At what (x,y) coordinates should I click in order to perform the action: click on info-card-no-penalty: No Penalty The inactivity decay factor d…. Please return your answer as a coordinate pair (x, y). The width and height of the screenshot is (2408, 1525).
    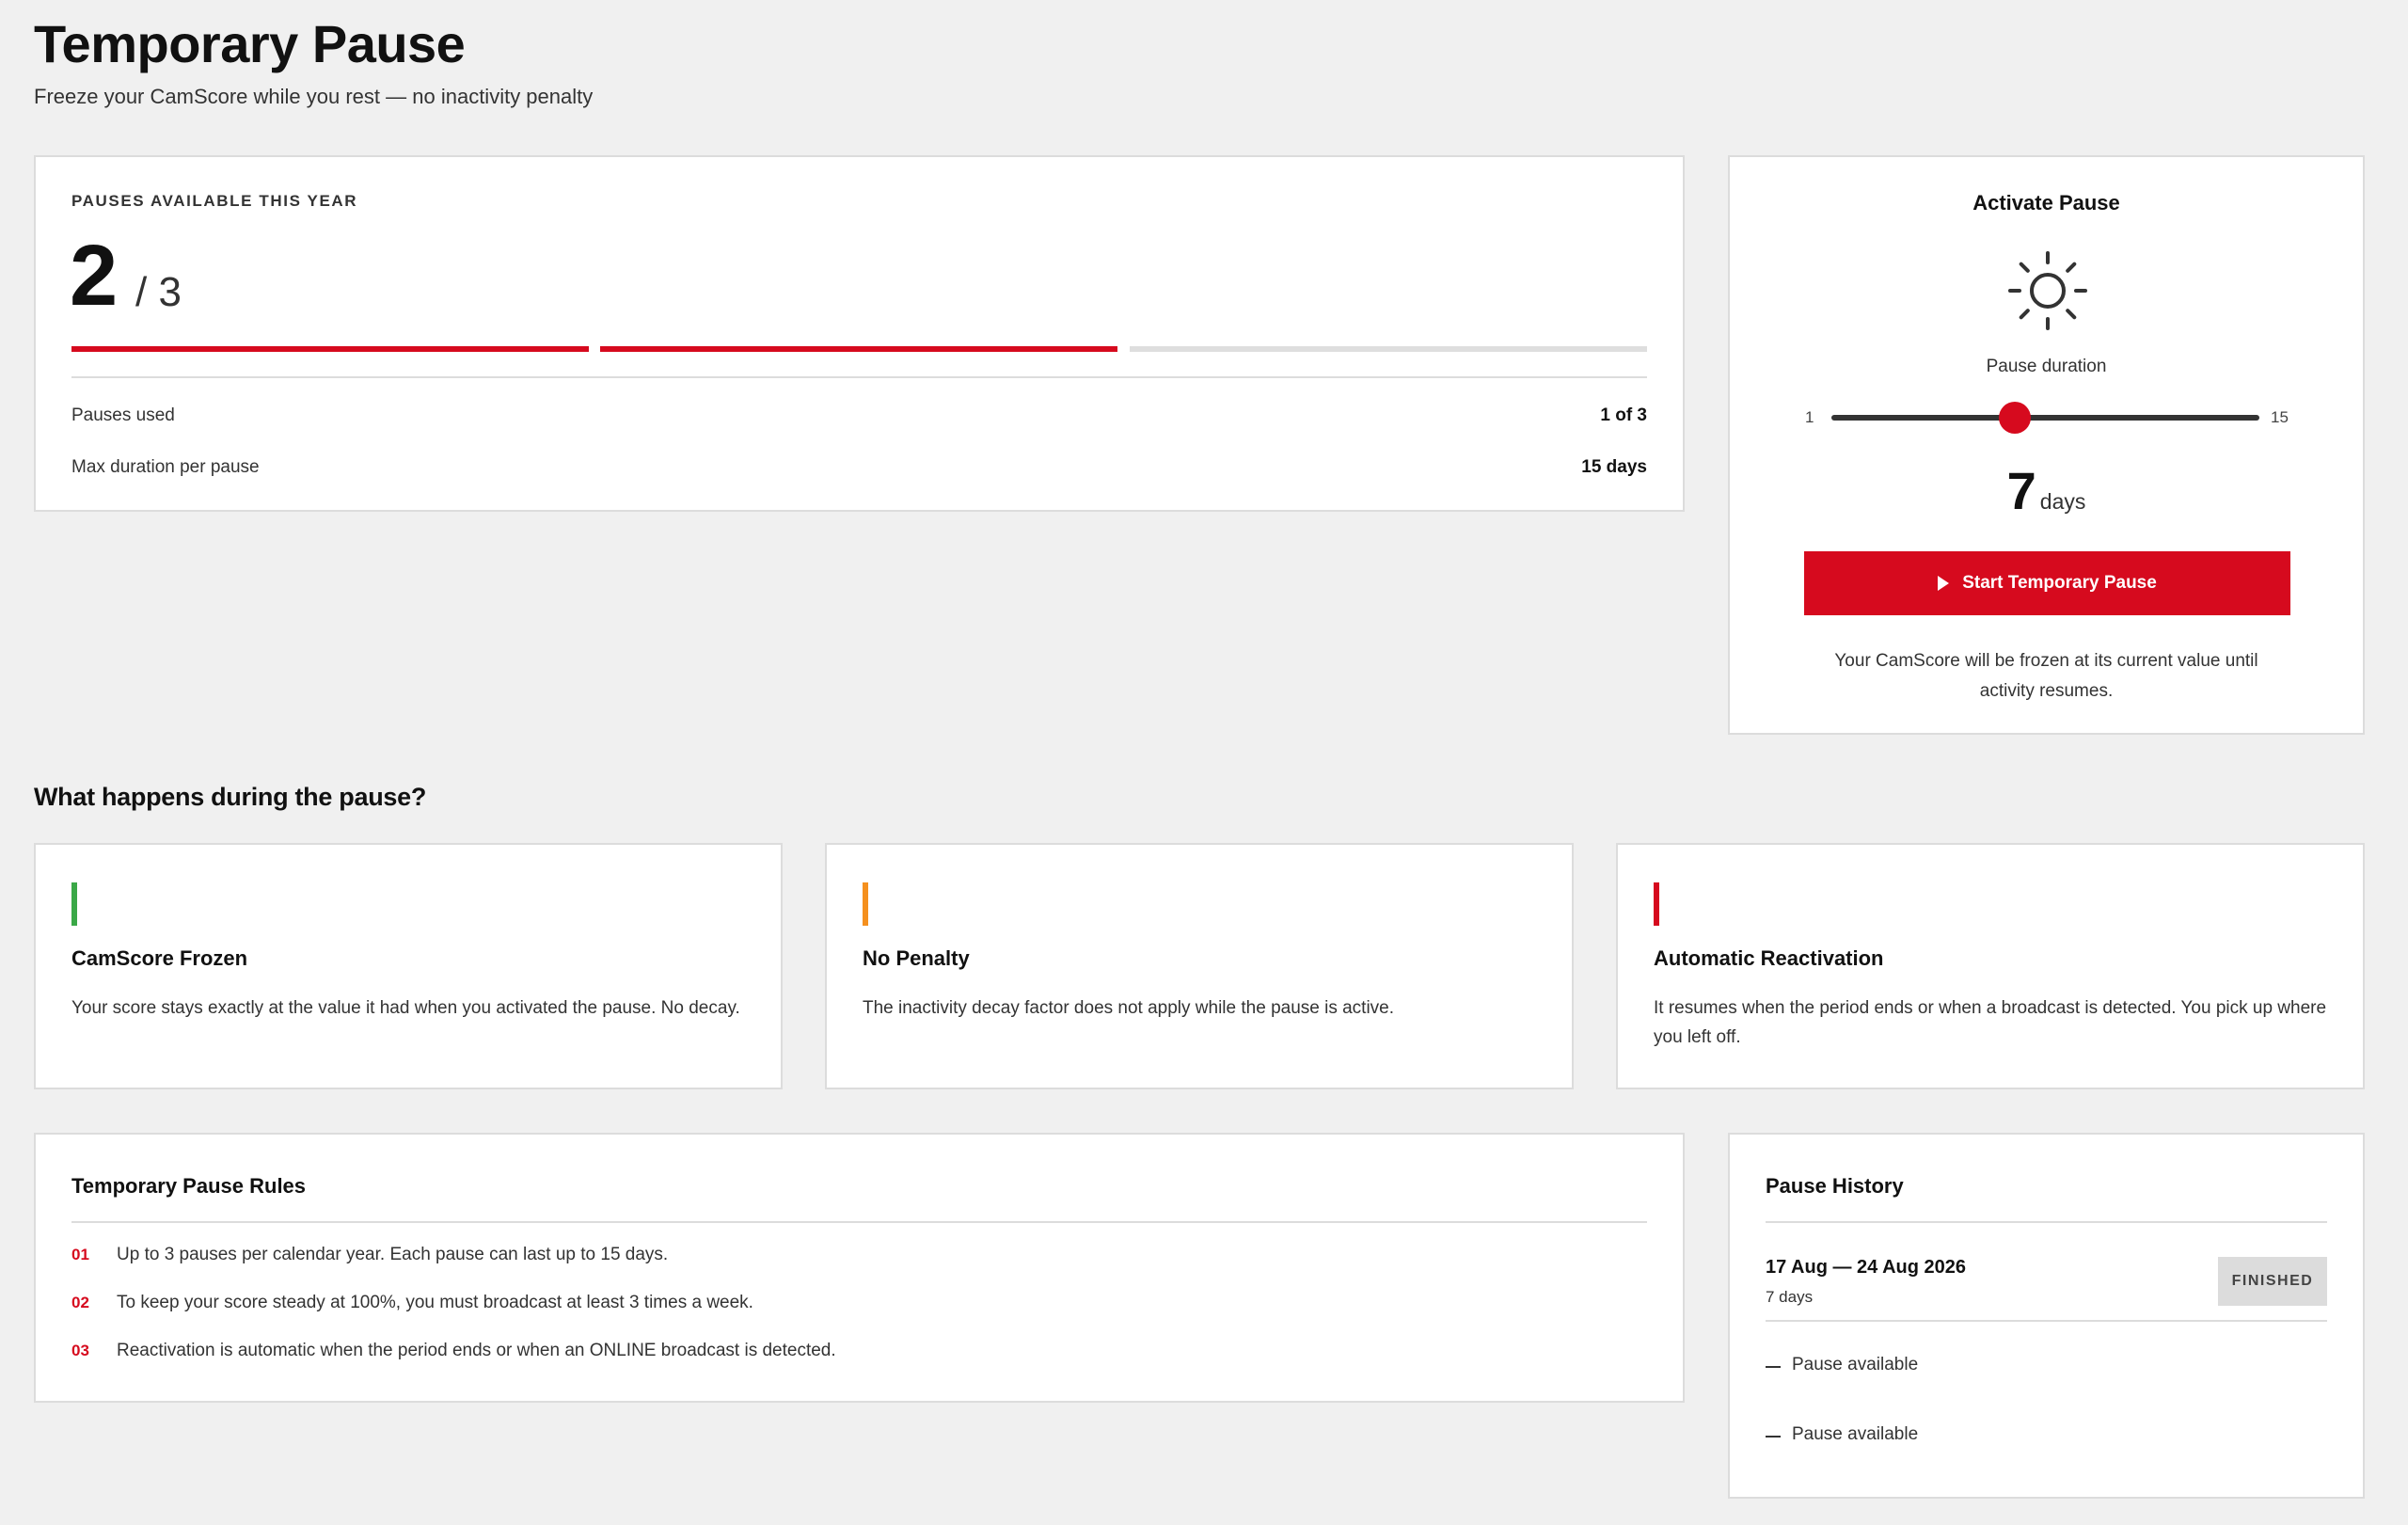
    Looking at the image, I should click on (1200, 966).